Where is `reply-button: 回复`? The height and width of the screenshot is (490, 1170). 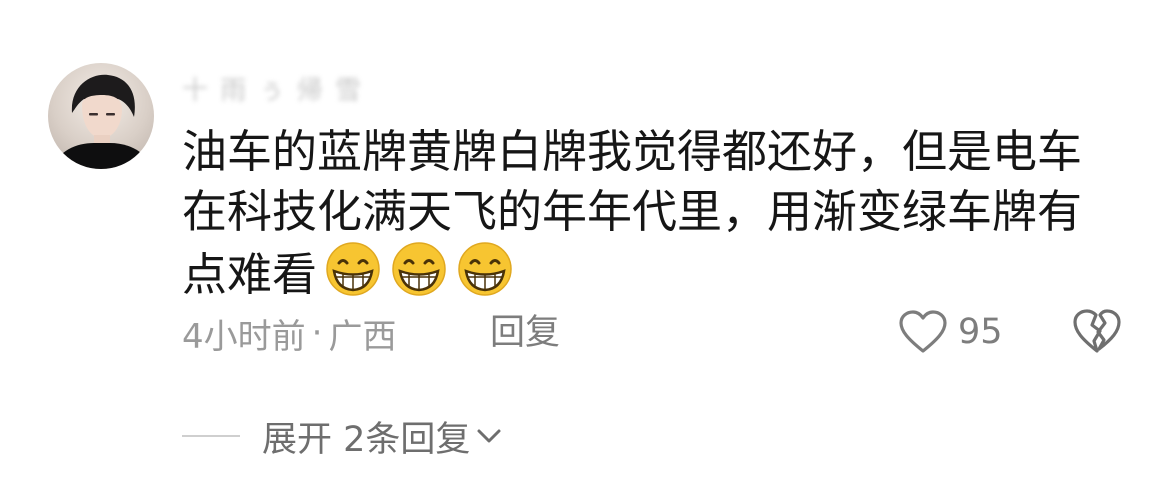 reply-button: 回复 is located at coordinates (525, 333).